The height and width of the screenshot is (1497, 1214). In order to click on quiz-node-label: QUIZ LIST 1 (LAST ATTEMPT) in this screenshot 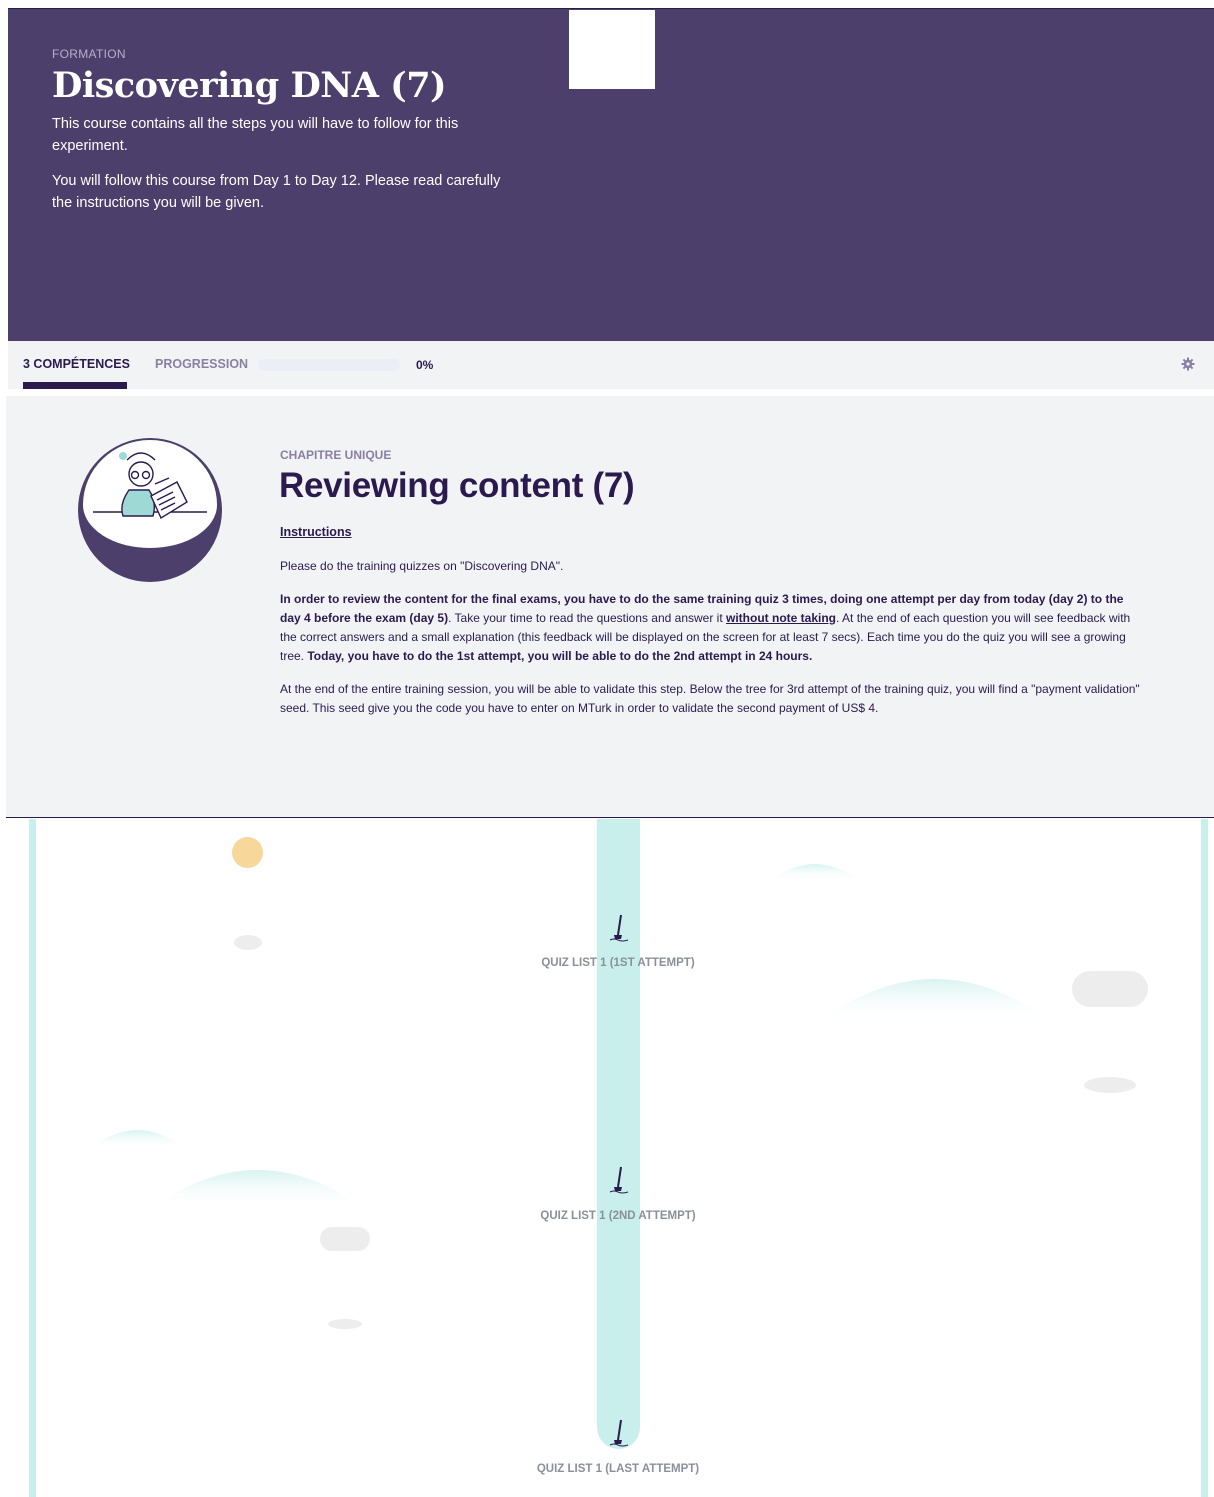, I will do `click(618, 1469)`.